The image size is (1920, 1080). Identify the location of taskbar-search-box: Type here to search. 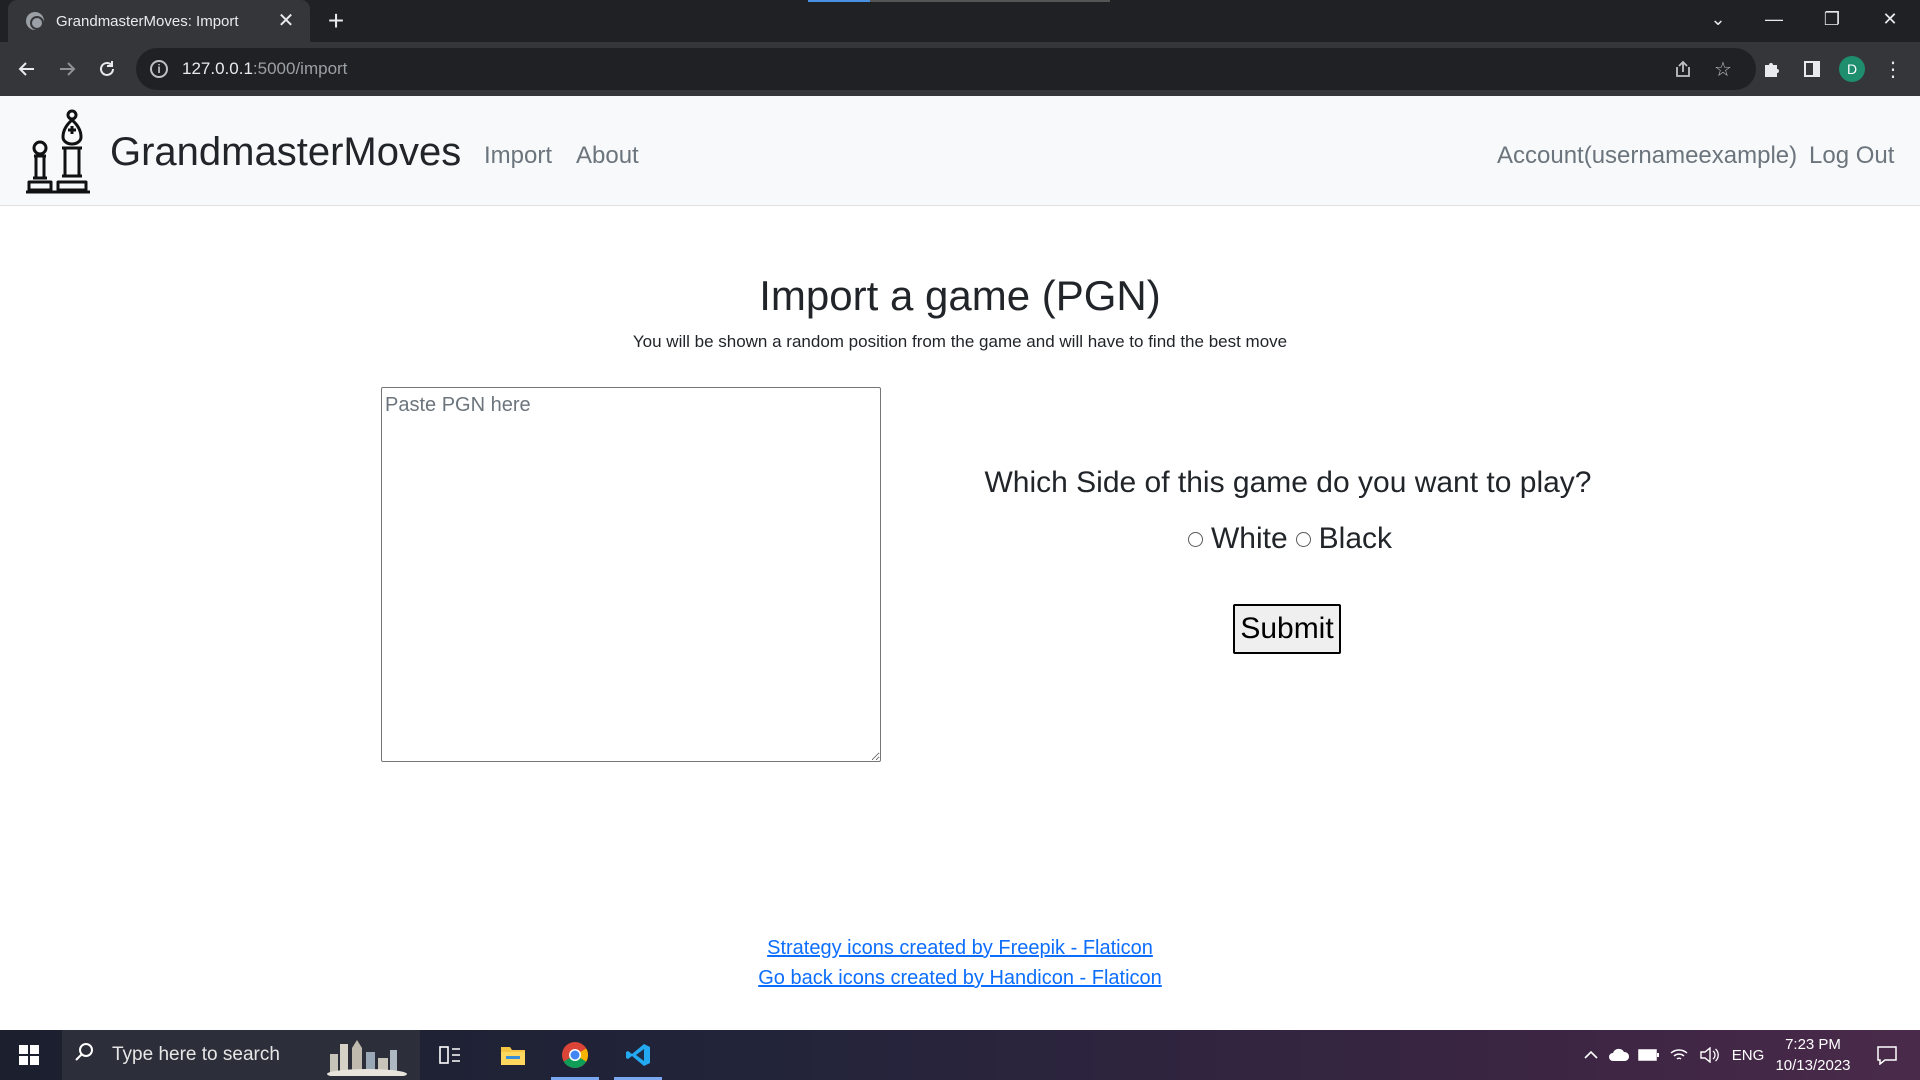
(241, 1055).